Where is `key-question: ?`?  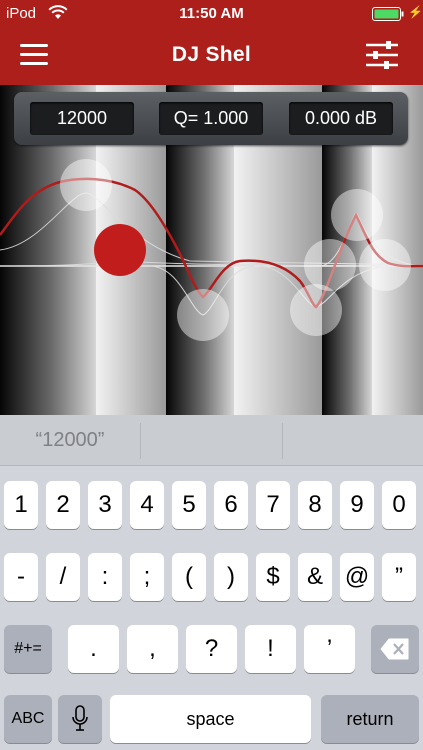
key-question: ? is located at coordinates (211, 649).